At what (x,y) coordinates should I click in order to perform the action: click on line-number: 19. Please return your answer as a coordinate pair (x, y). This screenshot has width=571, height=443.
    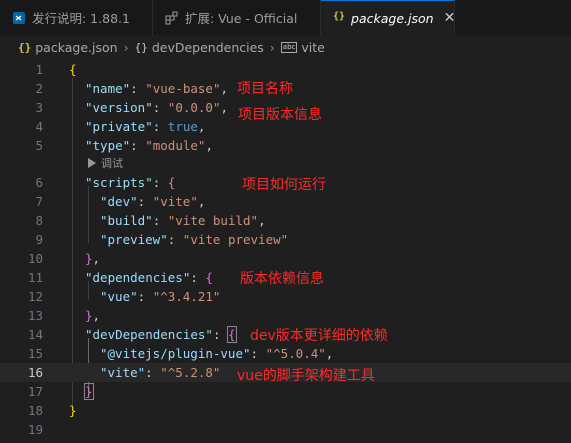
    Looking at the image, I should click on (35, 429).